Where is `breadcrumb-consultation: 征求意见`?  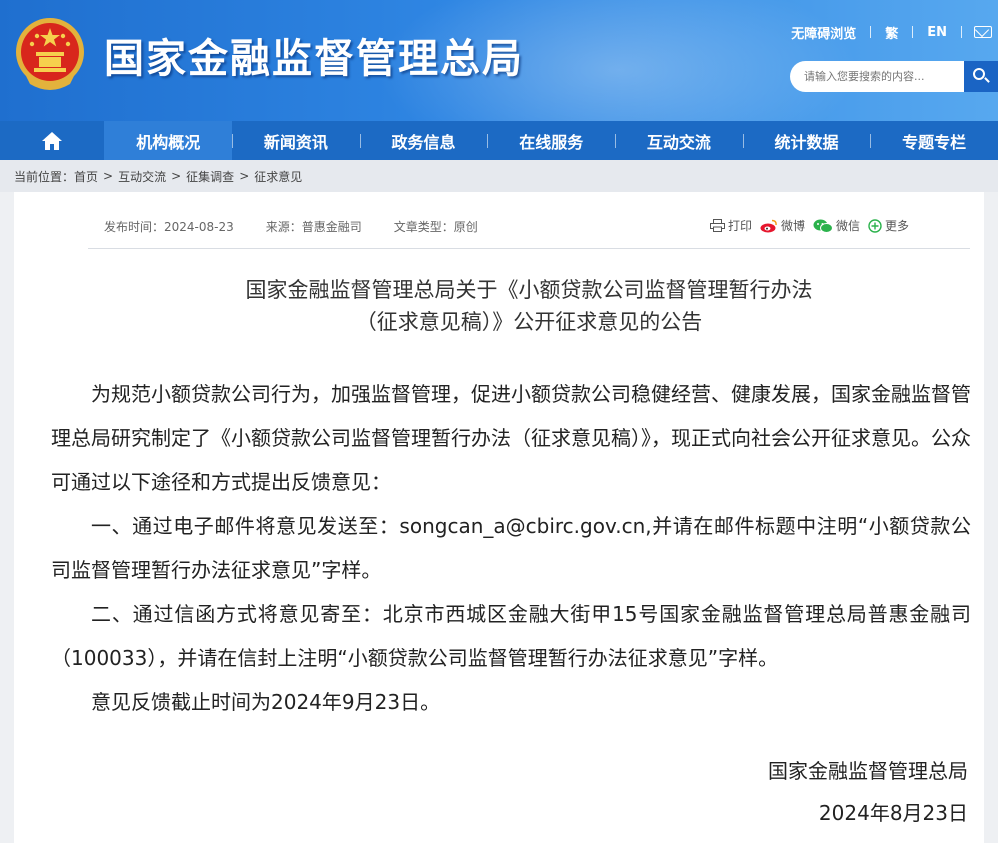
breadcrumb-consultation: 征求意见 is located at coordinates (278, 176).